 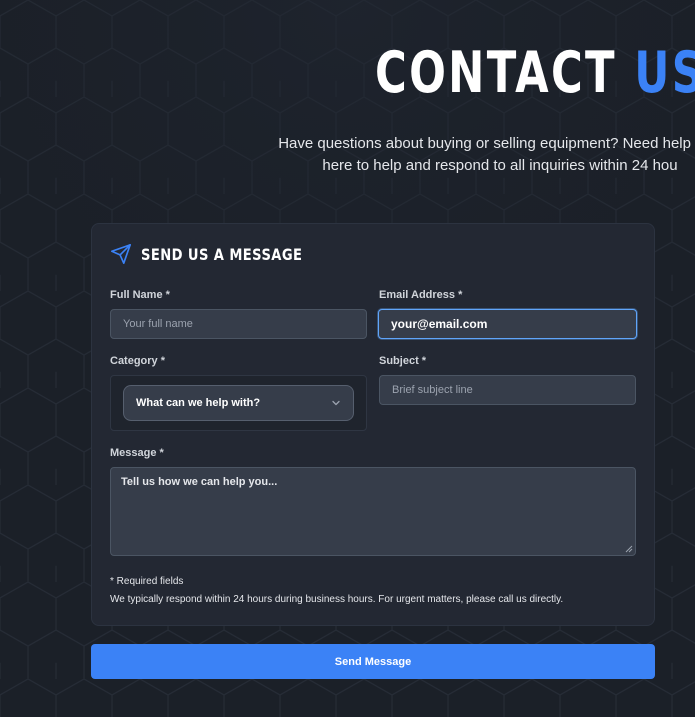 I want to click on page-title: CONTACT US, so click(x=535, y=73).